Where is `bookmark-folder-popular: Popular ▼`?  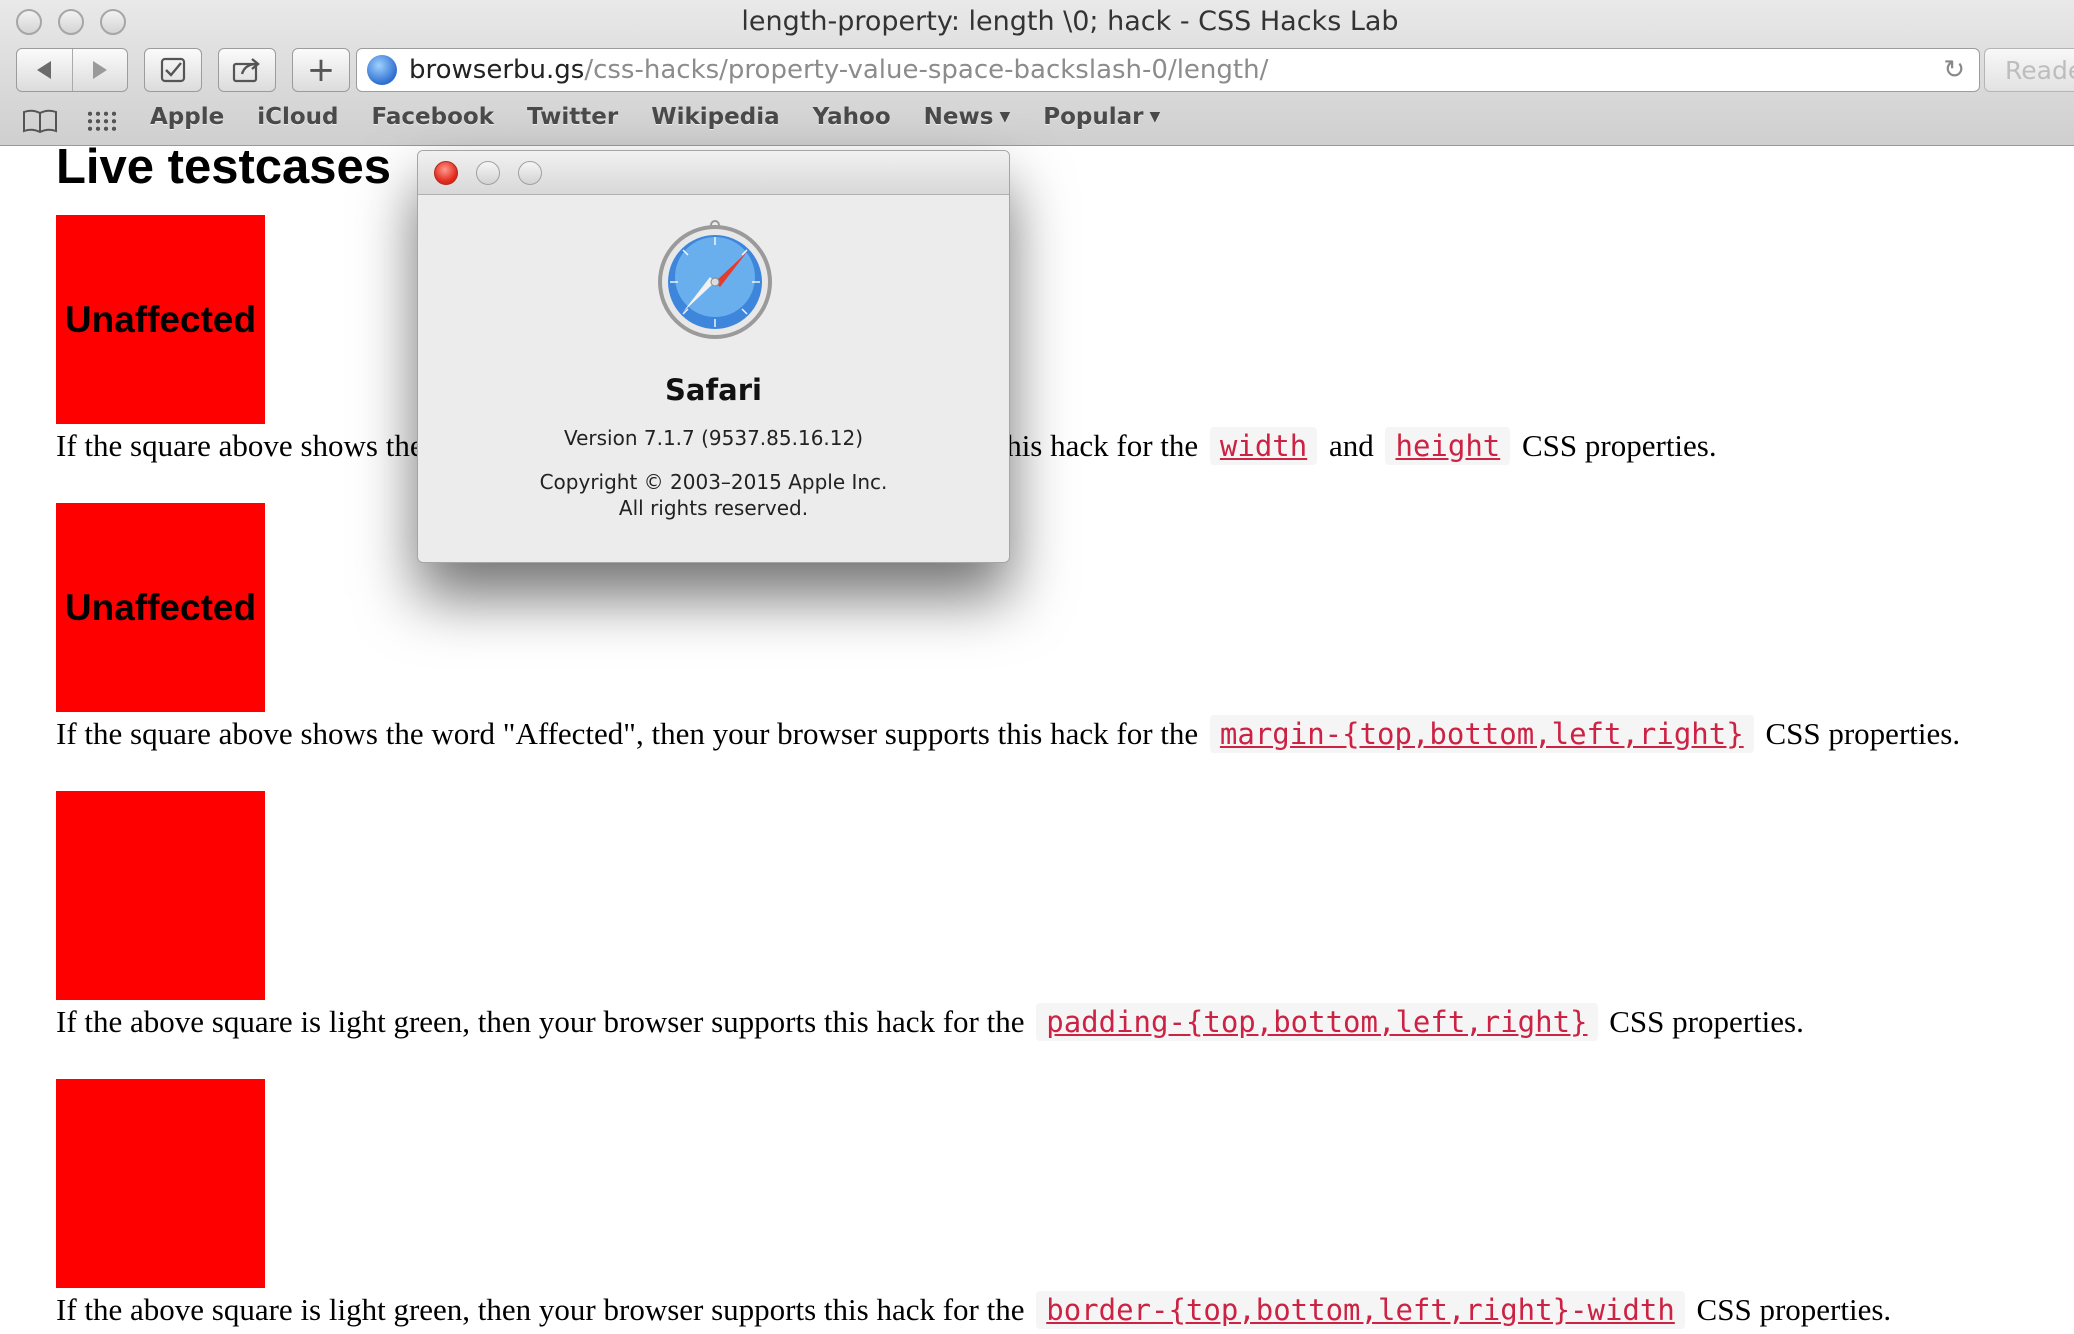
bookmark-folder-popular: Popular ▼ is located at coordinates (1101, 117).